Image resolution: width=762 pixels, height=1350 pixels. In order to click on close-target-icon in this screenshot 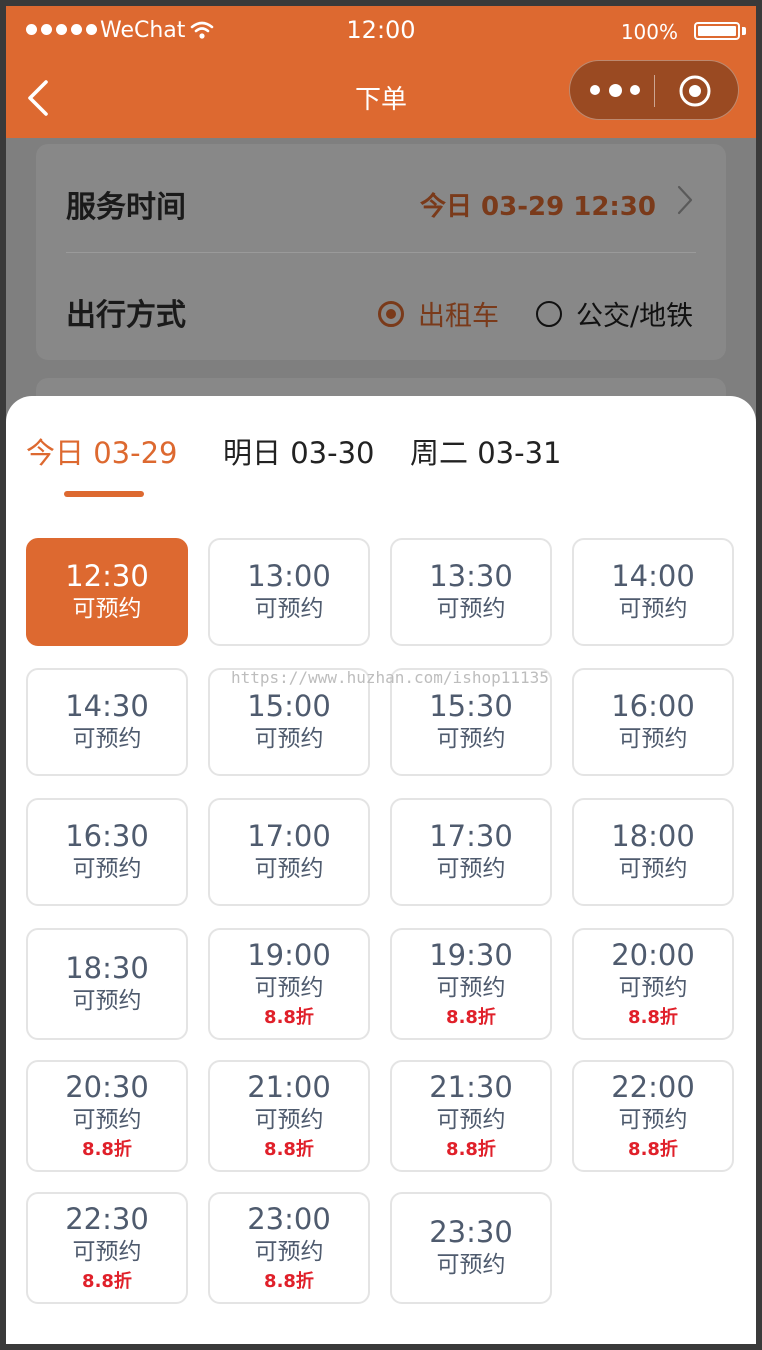, I will do `click(695, 91)`.